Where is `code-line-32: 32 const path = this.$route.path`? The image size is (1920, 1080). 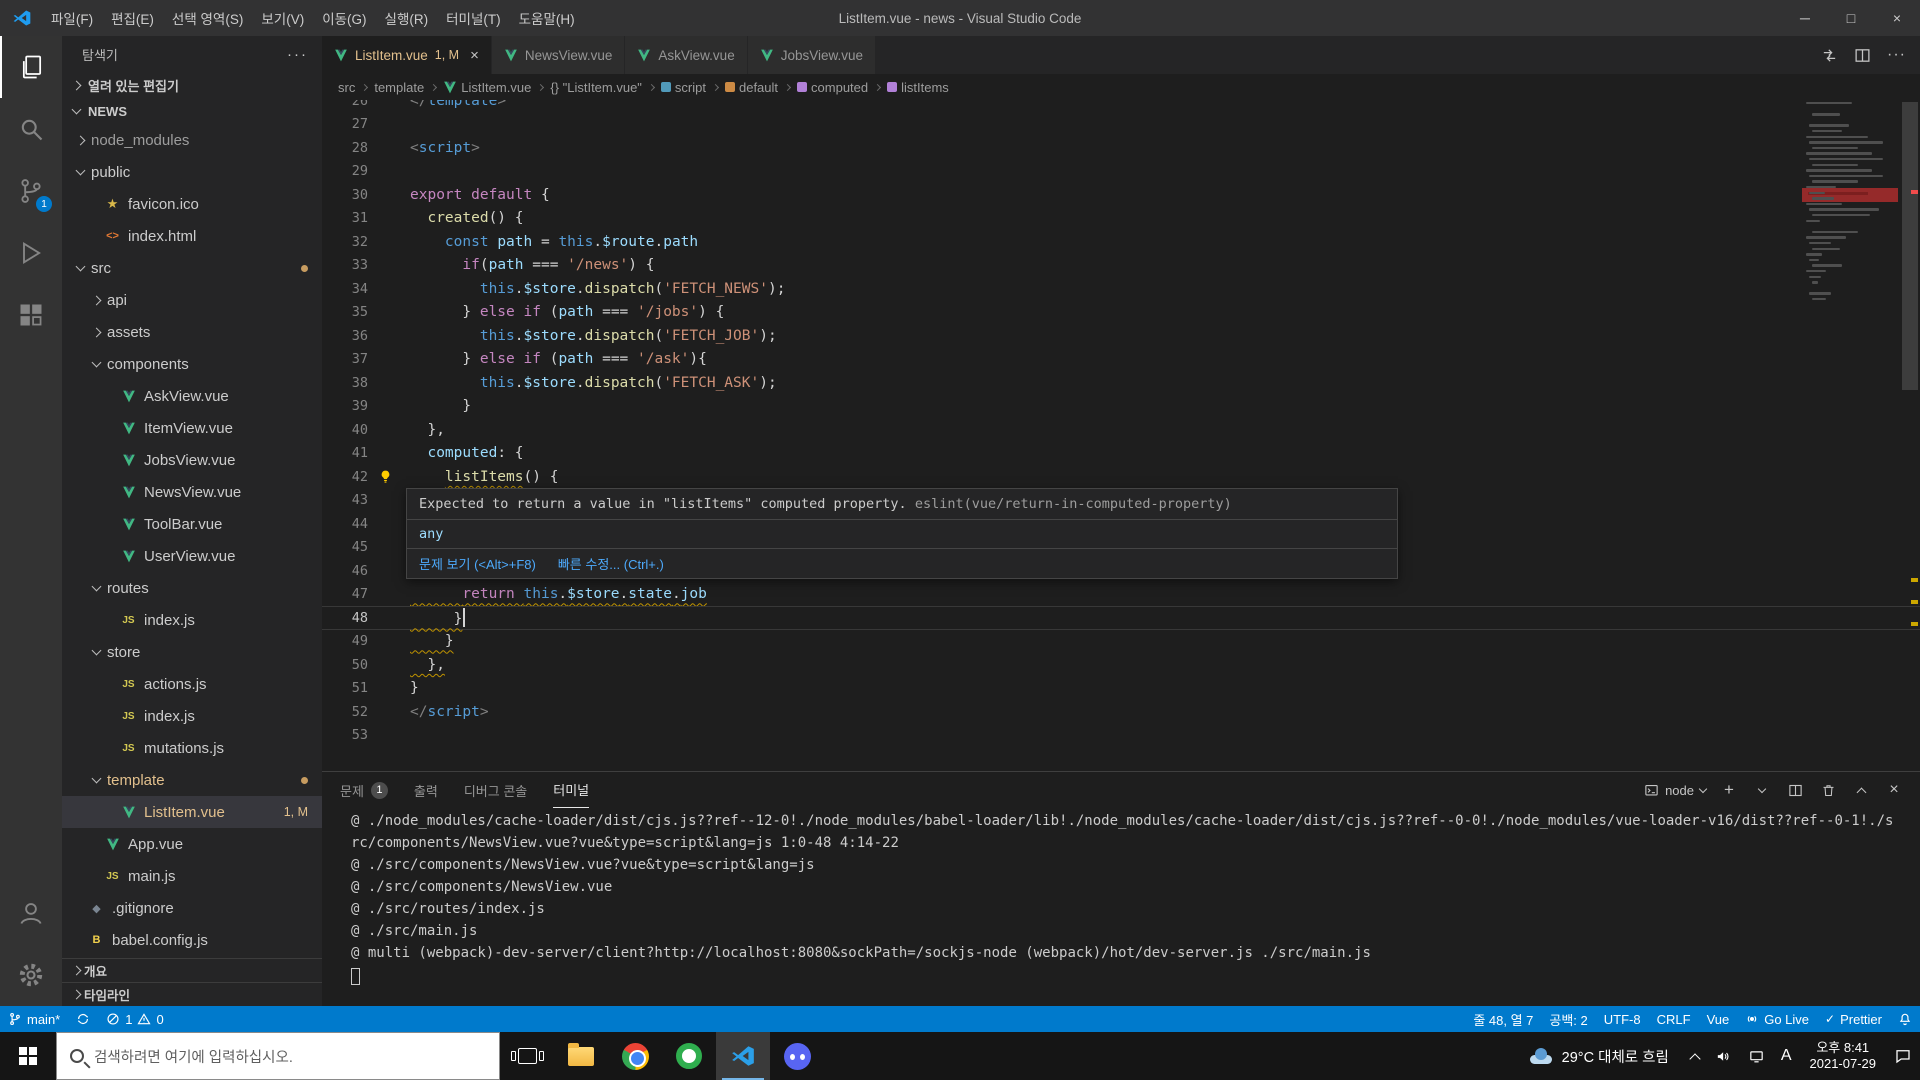
code-line-32: 32 const path = this.$route.path is located at coordinates (1121, 242).